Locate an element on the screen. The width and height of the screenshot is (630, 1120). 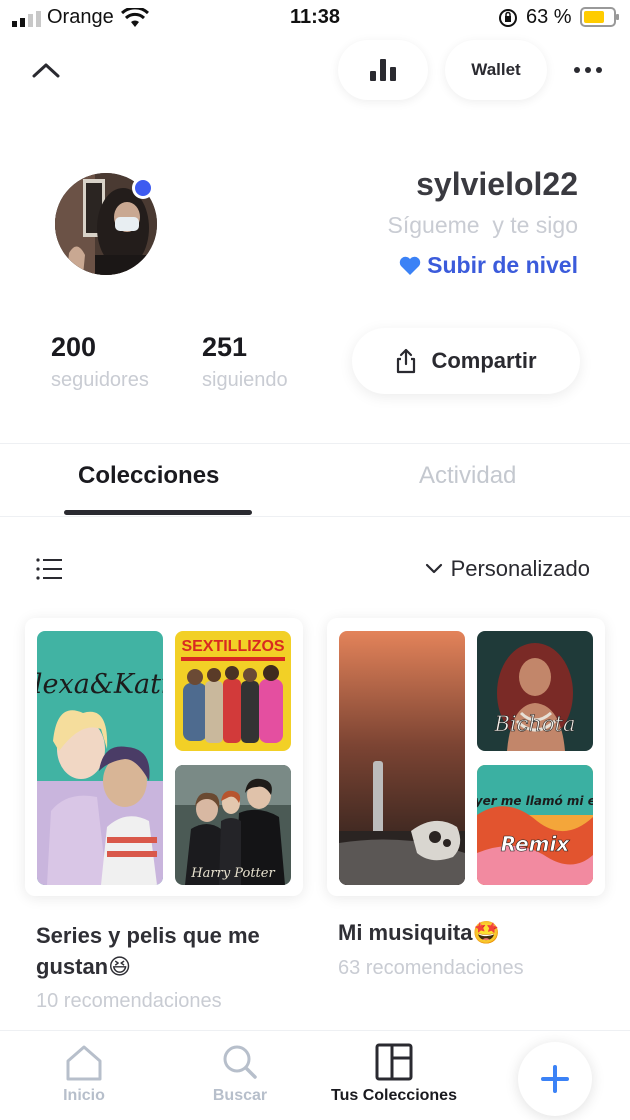
sort-dropdown: Personalizado is located at coordinates (507, 569).